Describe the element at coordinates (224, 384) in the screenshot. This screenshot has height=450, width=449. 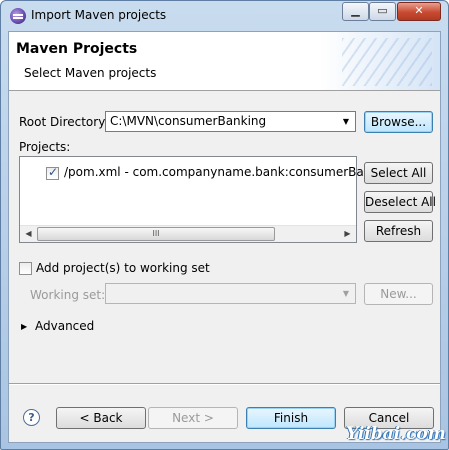
I see `footer-separator` at that location.